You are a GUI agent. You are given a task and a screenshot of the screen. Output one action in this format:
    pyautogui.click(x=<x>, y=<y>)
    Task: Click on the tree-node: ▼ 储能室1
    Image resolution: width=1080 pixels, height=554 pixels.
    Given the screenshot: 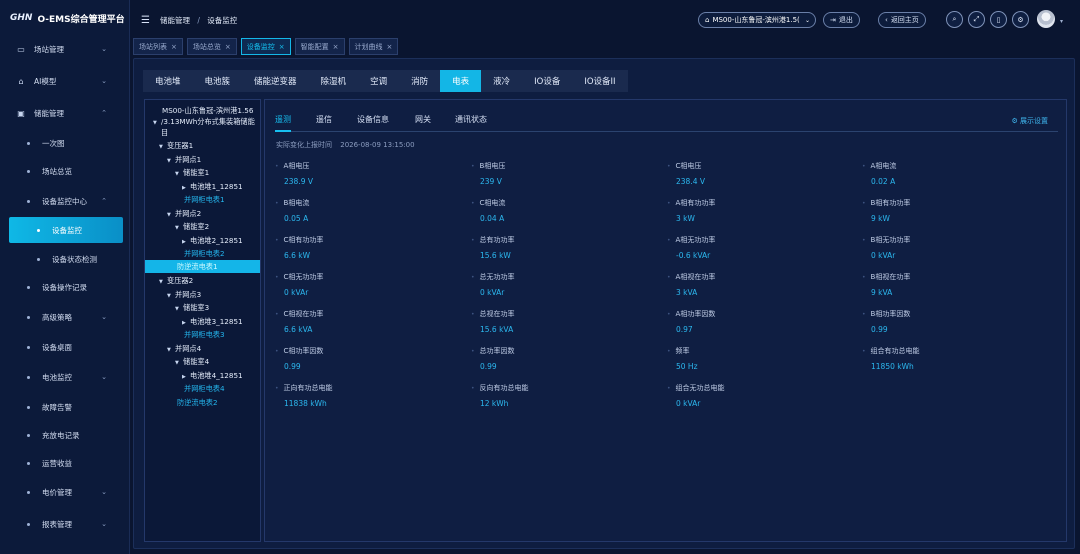 What is the action you would take?
    pyautogui.click(x=202, y=172)
    